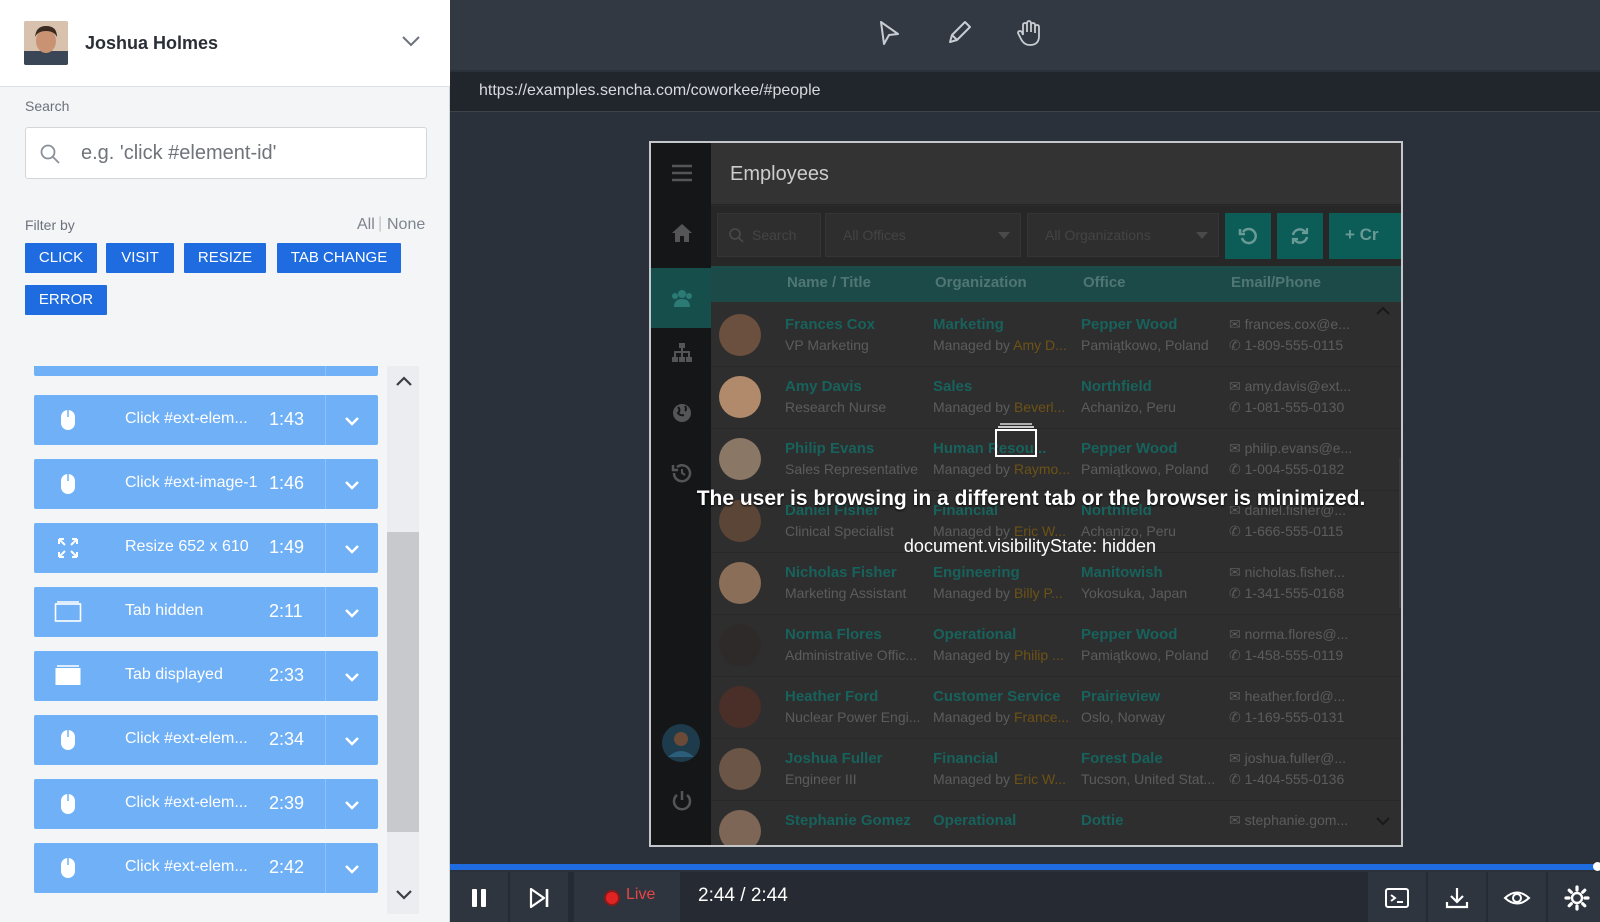  I want to click on scrollbar-thumb, so click(403, 682).